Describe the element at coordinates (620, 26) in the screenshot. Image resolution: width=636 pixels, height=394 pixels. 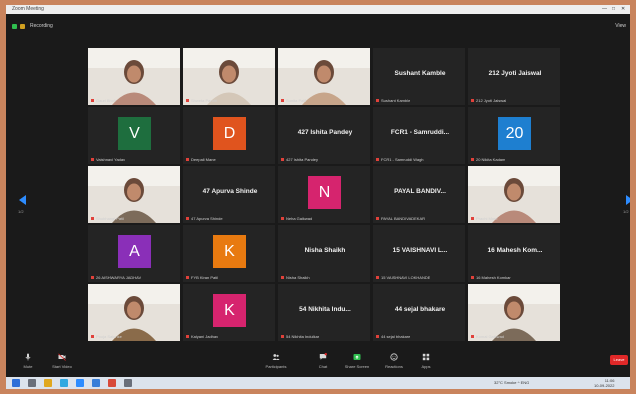
I see `view-button: View` at that location.